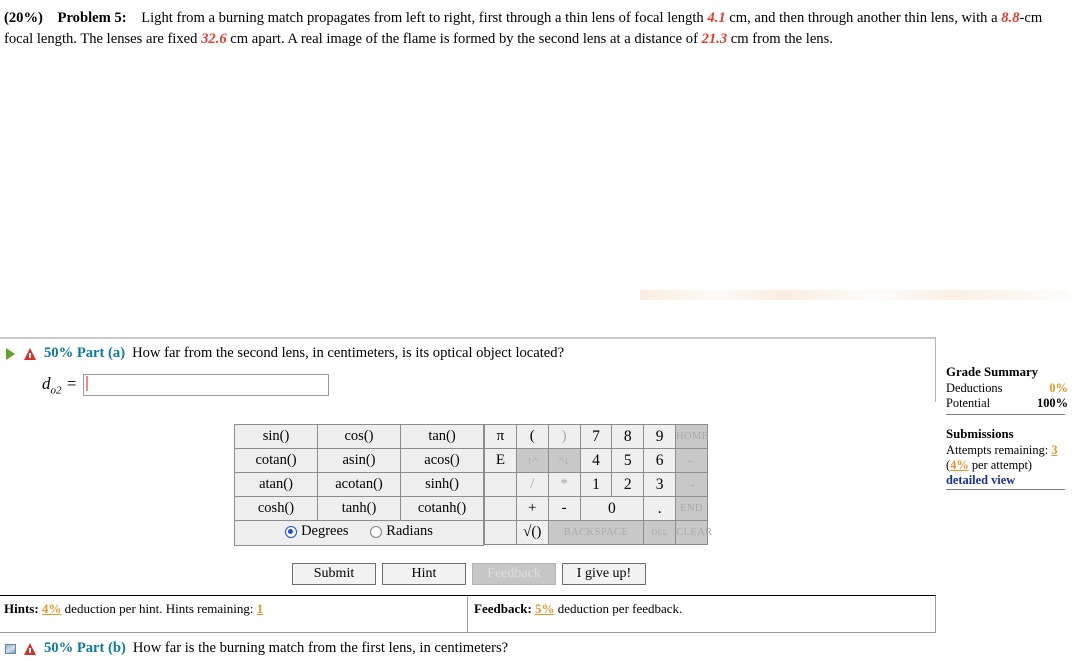  Describe the element at coordinates (596, 460) in the screenshot. I see `keypad-key-4: 4` at that location.